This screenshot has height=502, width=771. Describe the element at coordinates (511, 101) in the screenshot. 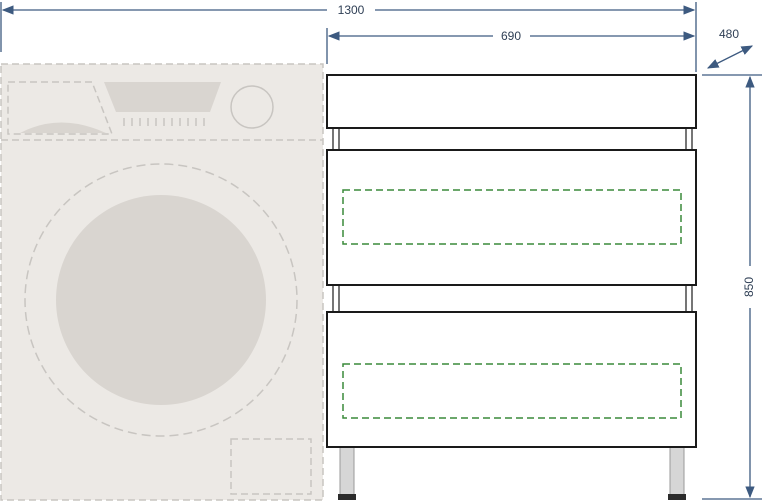

I see `cabinet-top-panel` at that location.